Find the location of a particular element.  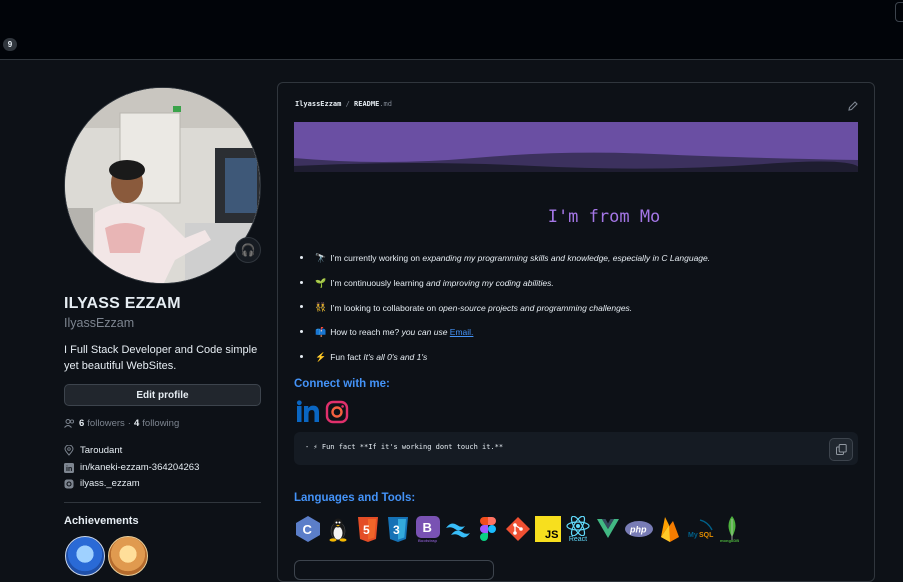

instagram-link: ilyass._ezzam is located at coordinates (110, 483).